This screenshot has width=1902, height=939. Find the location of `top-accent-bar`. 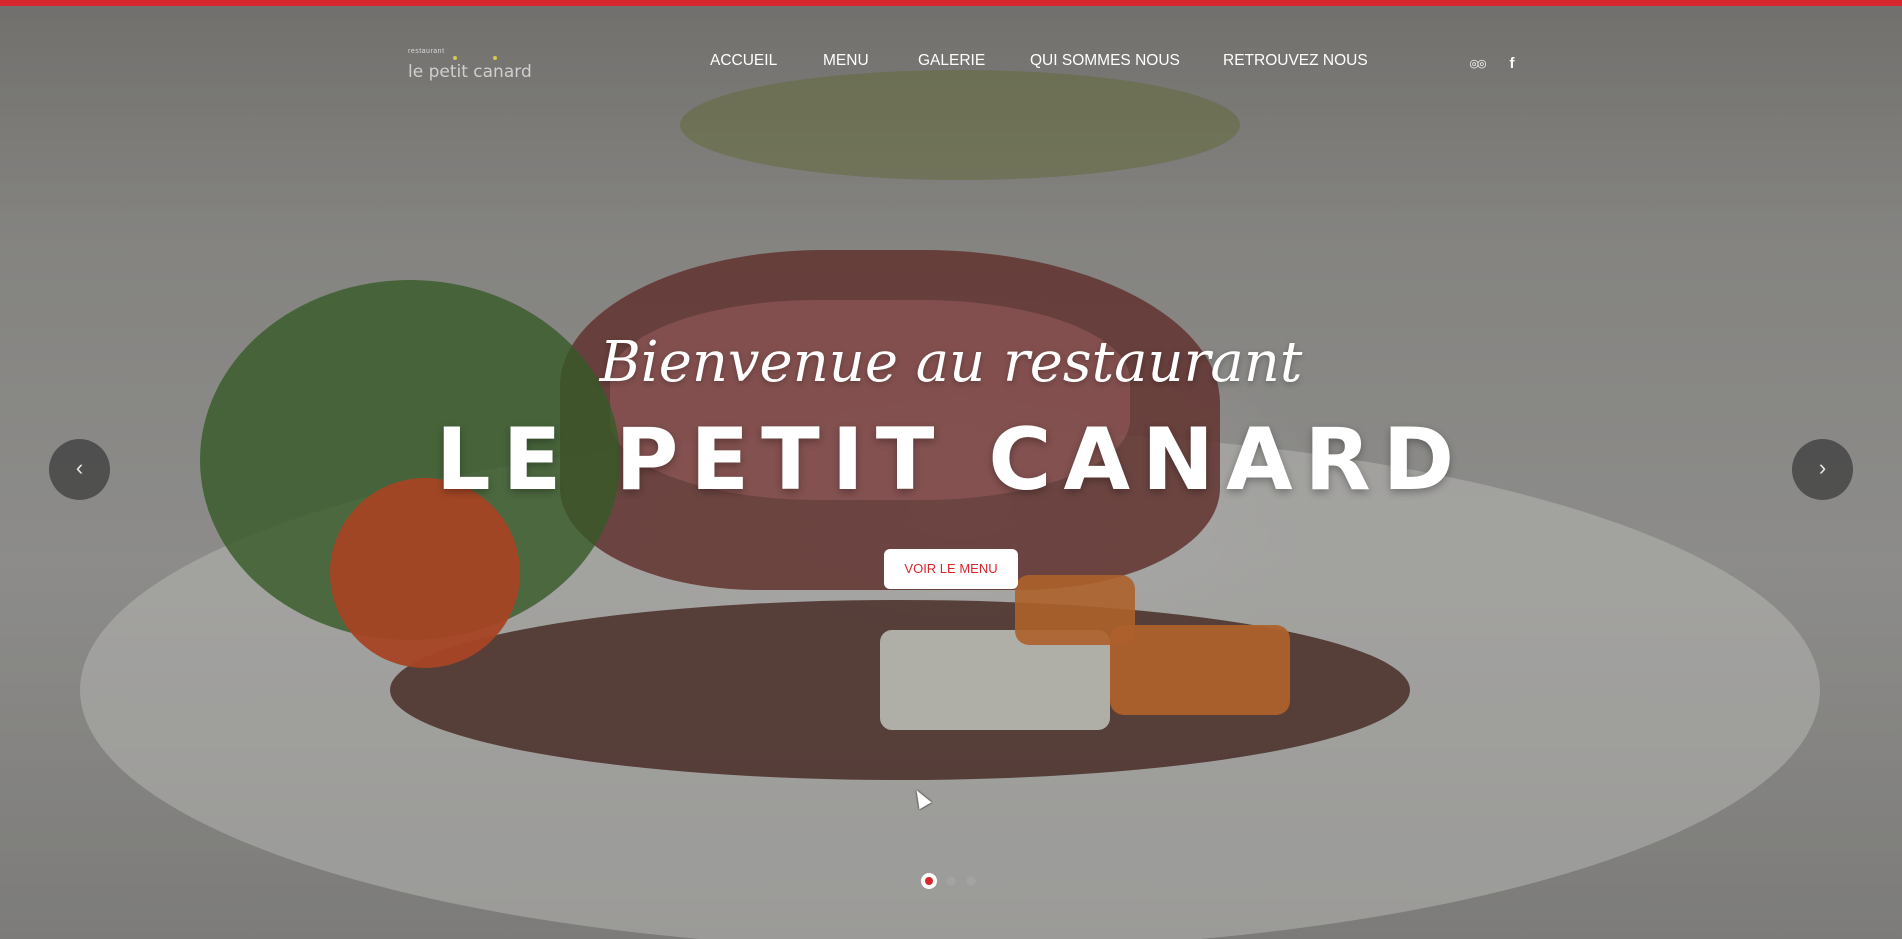

top-accent-bar is located at coordinates (951, 3).